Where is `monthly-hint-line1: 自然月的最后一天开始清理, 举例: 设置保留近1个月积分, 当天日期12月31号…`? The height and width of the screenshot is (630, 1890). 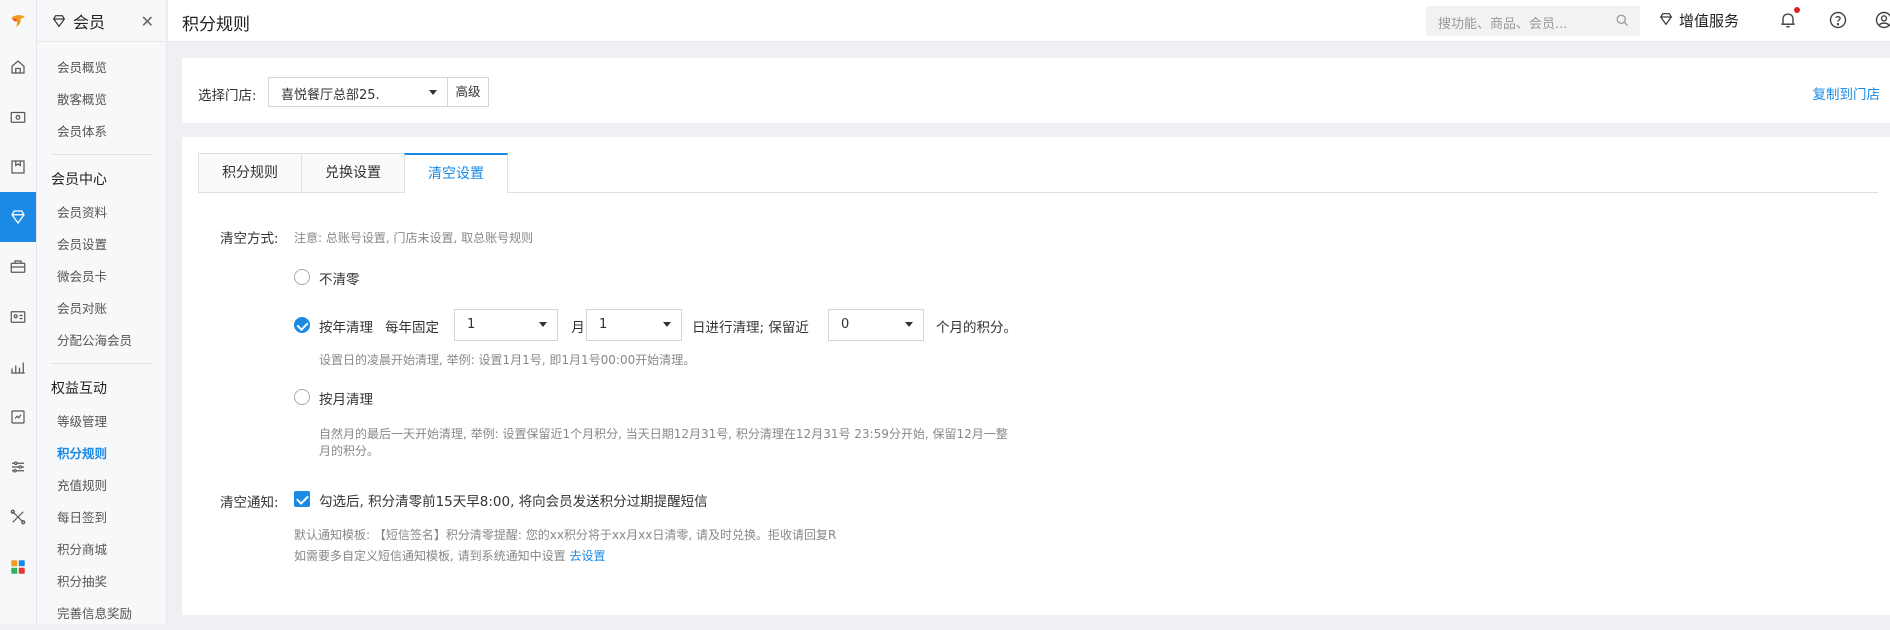
monthly-hint-line1: 自然月的最后一天开始清理, 举例: 设置保留近1个月积分, 当天日期12月31号… is located at coordinates (663, 433).